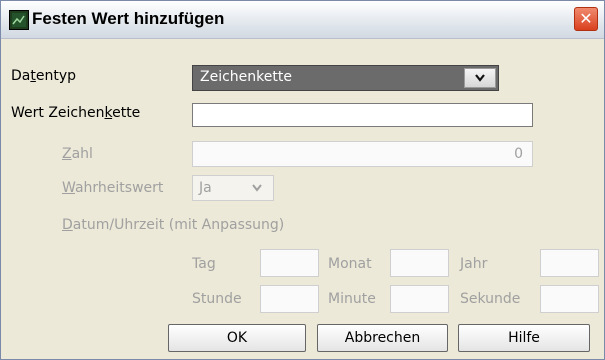 This screenshot has height=360, width=605. I want to click on wahrheitswert-label: Wahrheitswert, so click(112, 188).